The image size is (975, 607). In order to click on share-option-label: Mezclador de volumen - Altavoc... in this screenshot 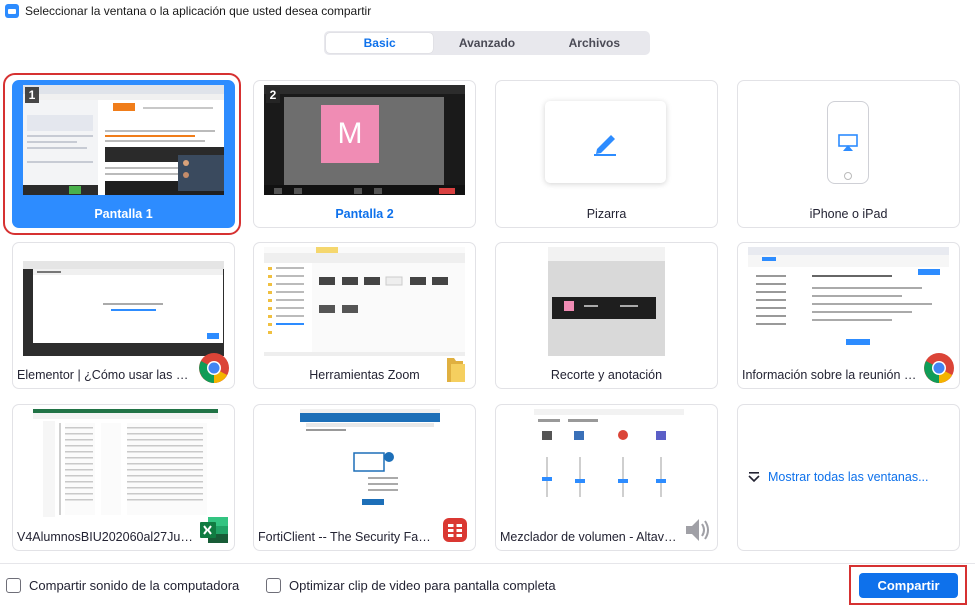, I will do `click(588, 537)`.